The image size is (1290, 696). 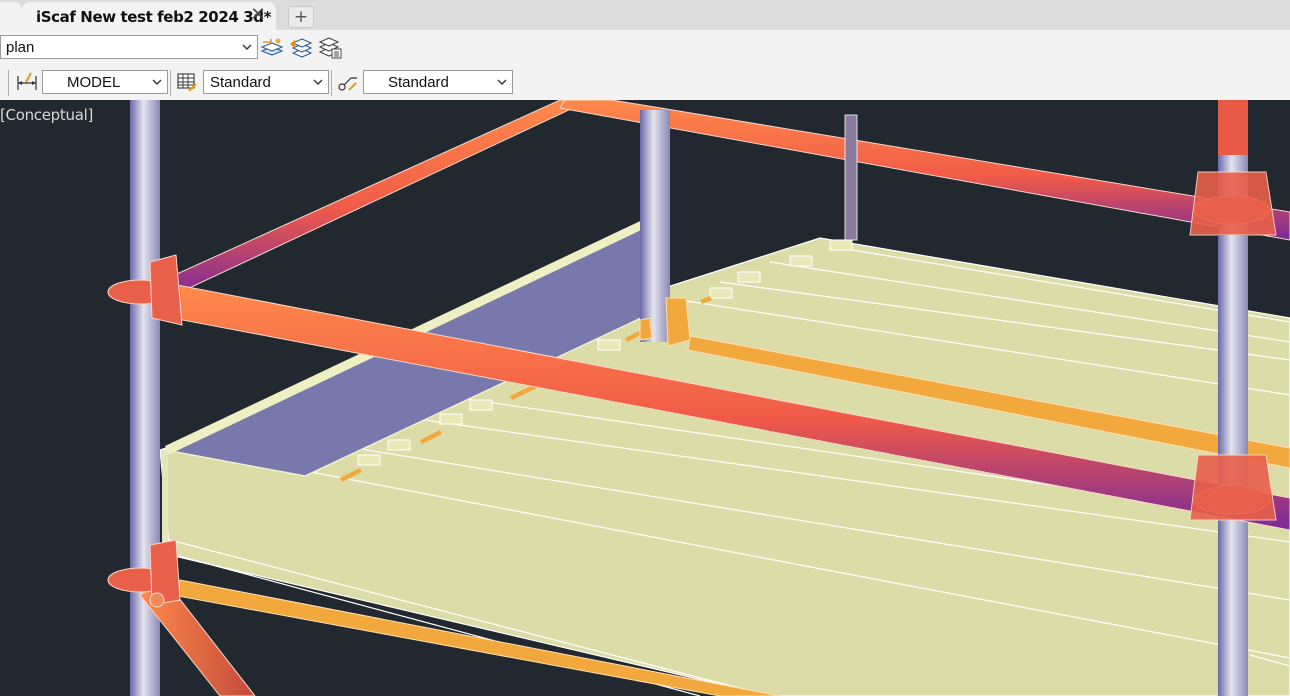 I want to click on layer-properties-icon, so click(x=272, y=47).